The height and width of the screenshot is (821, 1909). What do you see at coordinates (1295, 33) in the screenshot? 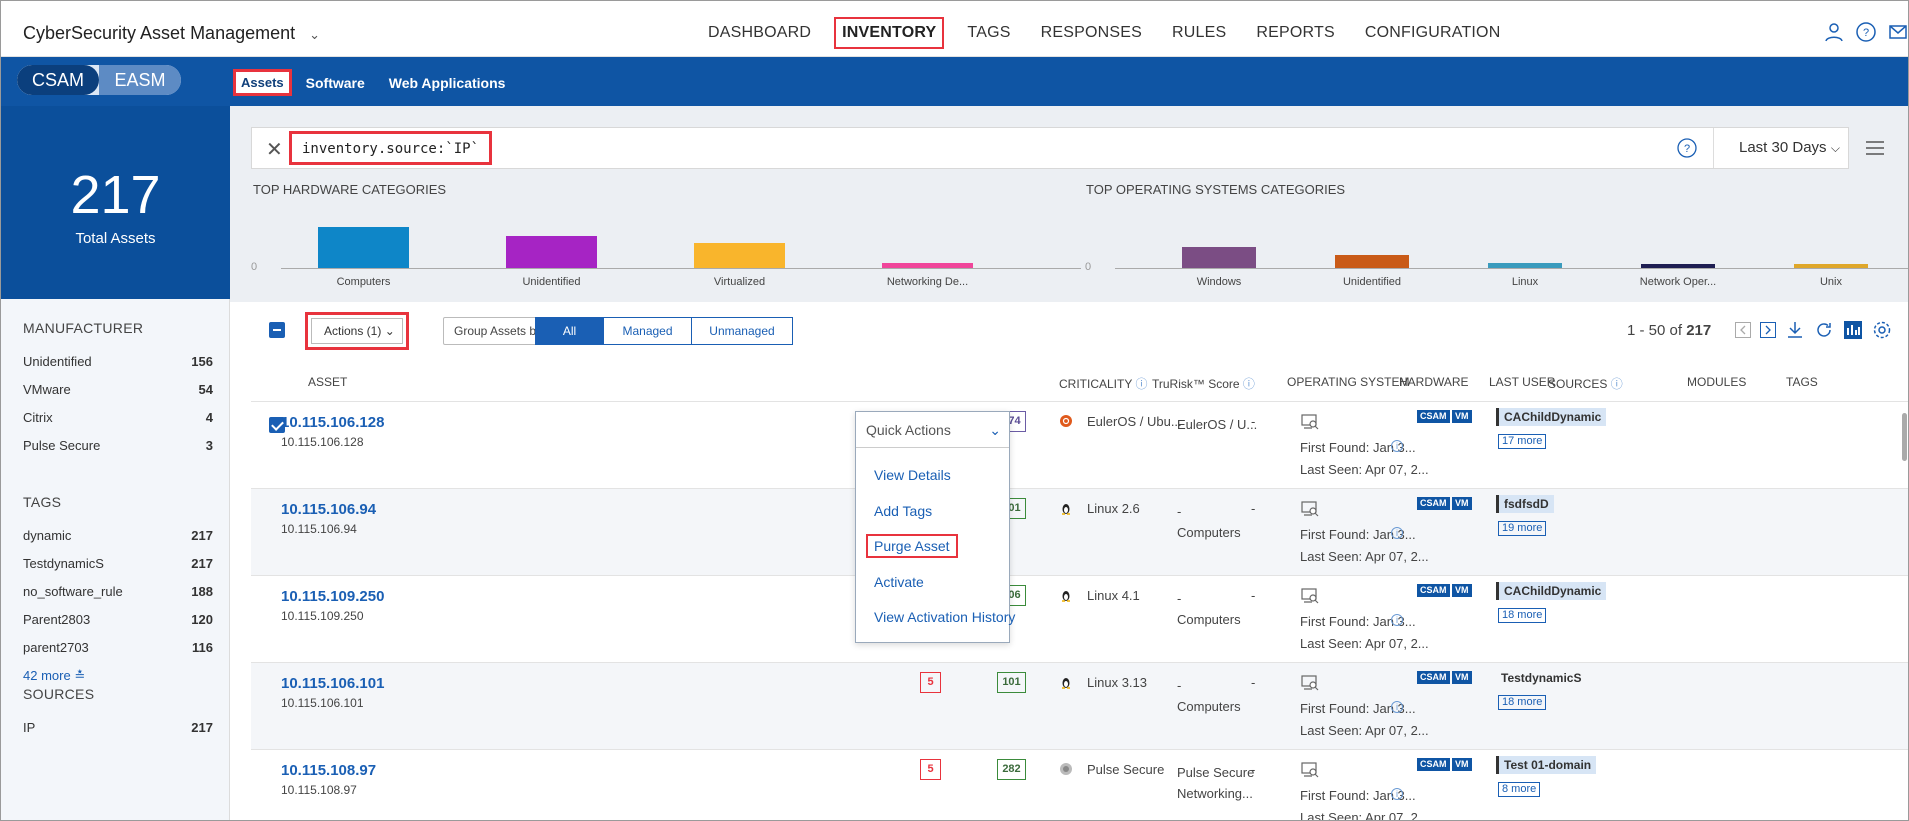
I see `nav-reports: REPORTS` at bounding box center [1295, 33].